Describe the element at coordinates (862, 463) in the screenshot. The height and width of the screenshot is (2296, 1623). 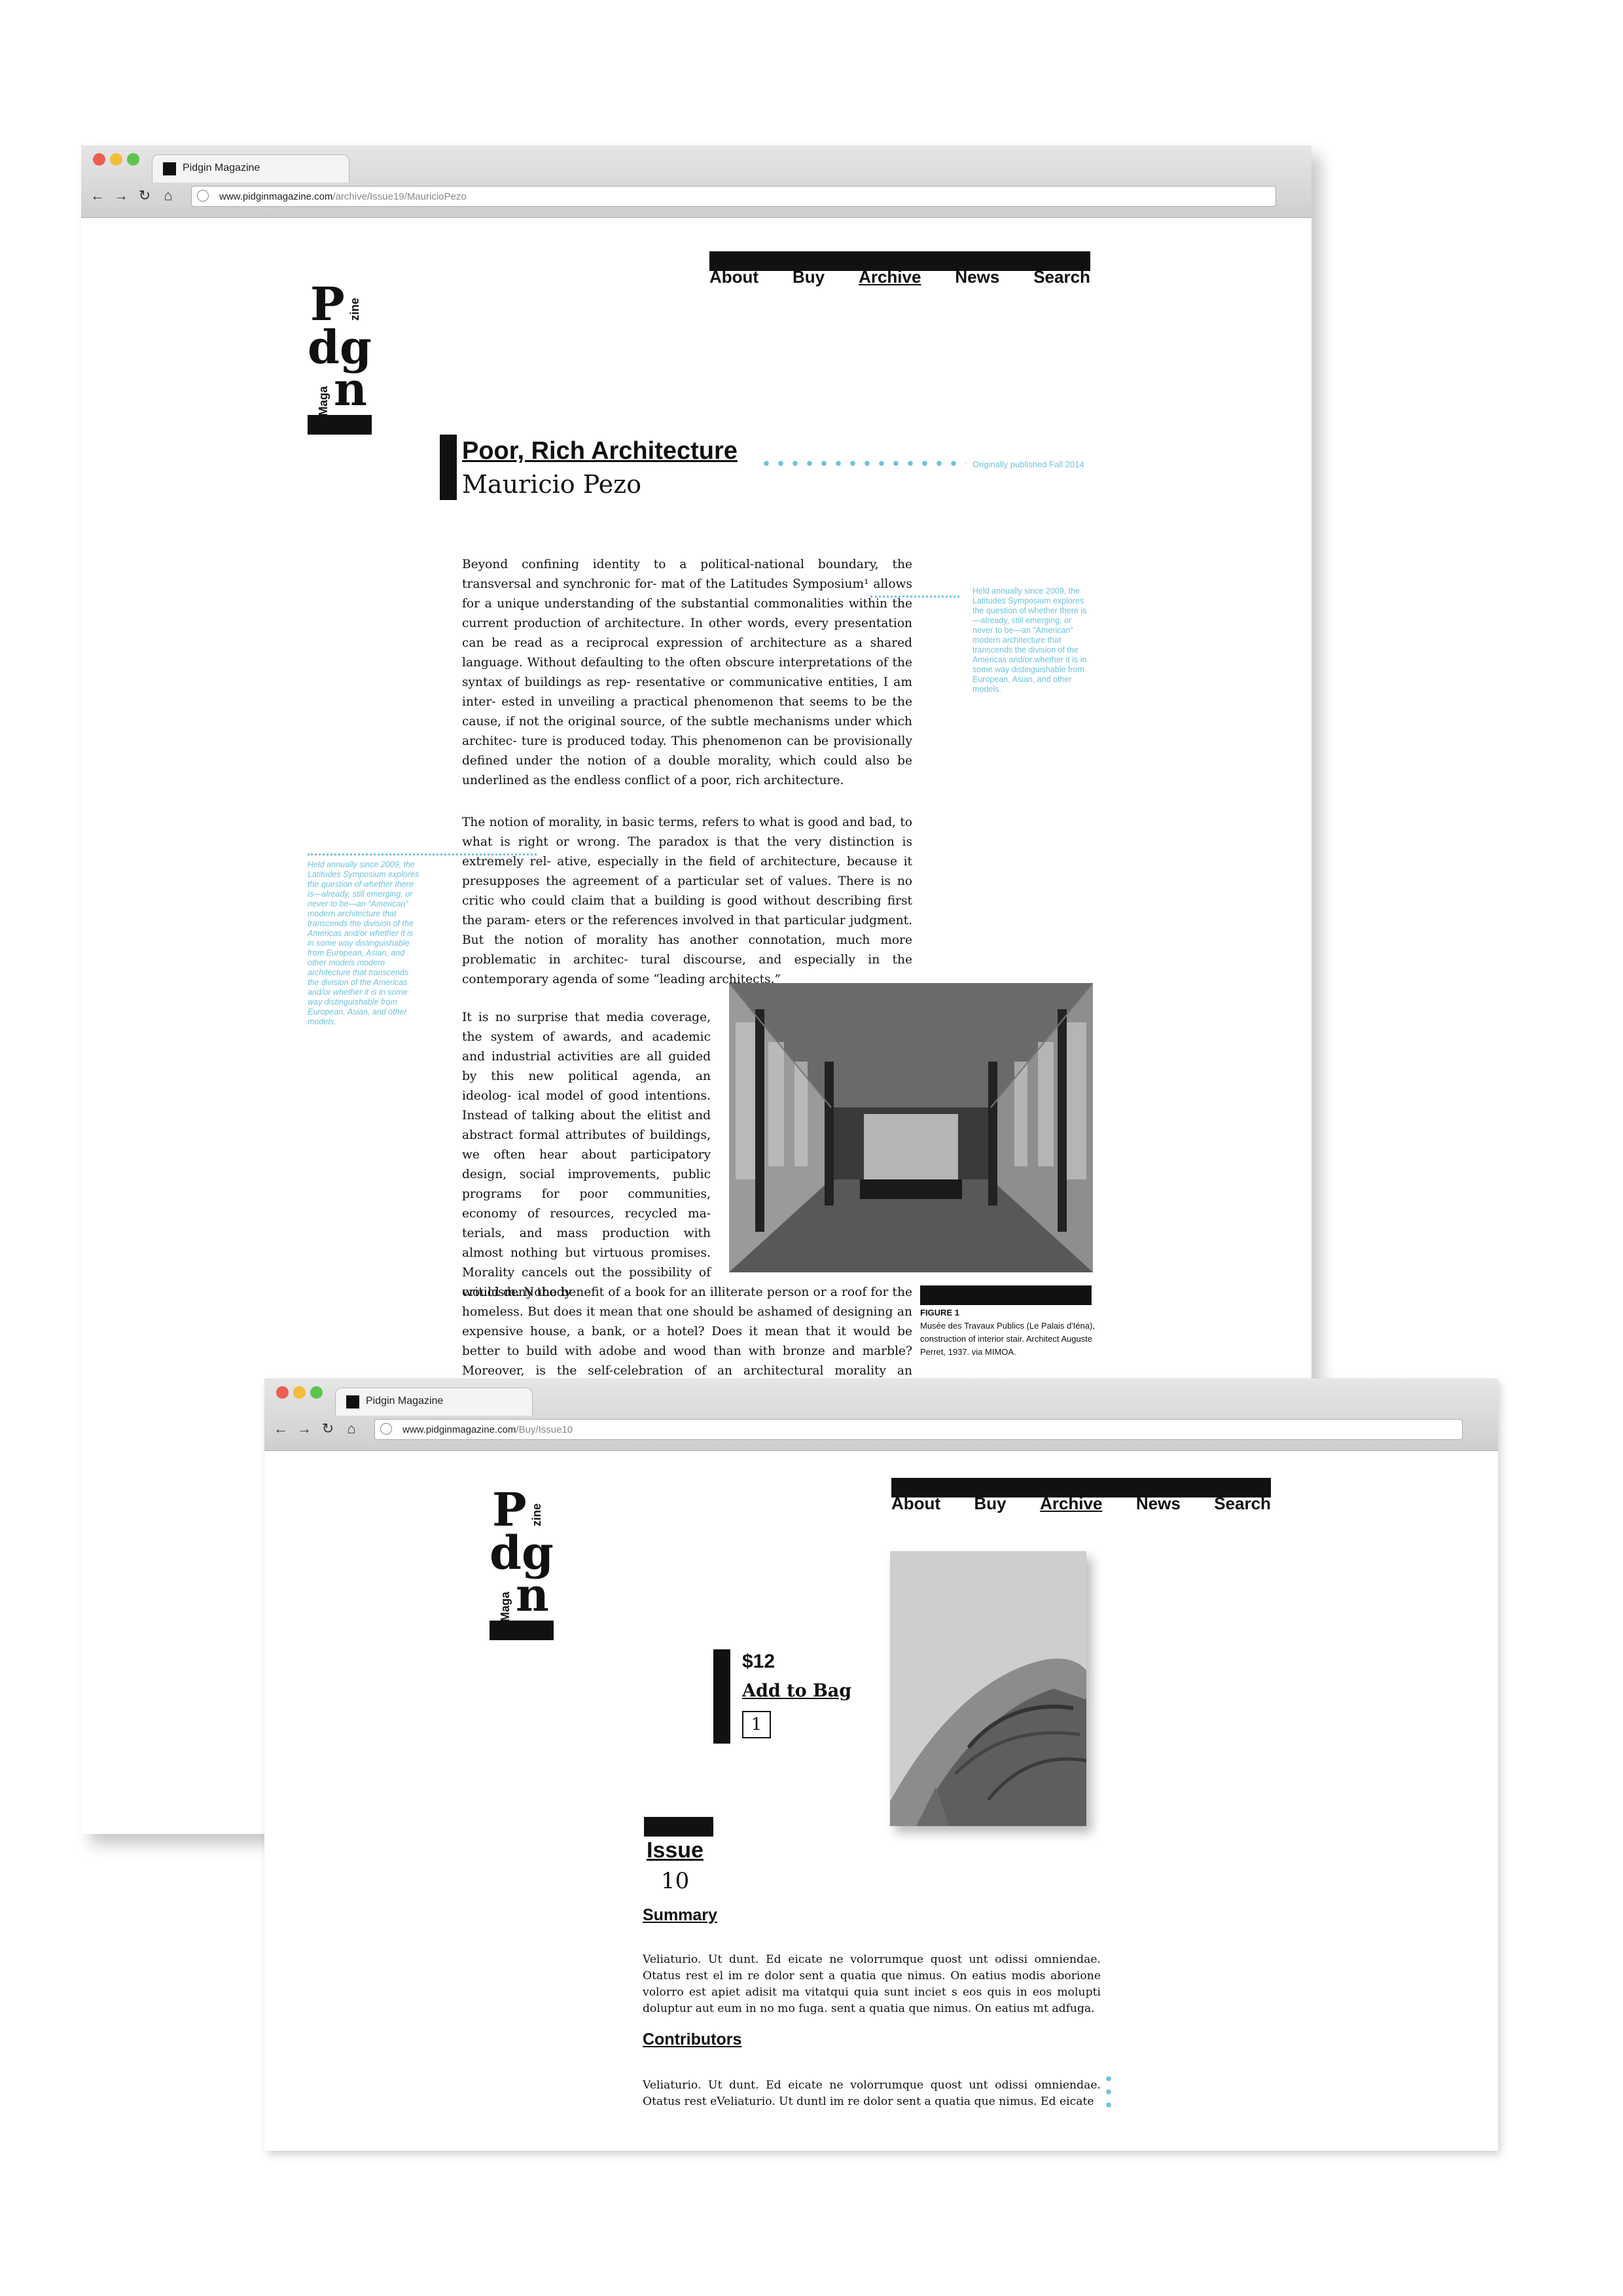
I see `dotted-leader` at that location.